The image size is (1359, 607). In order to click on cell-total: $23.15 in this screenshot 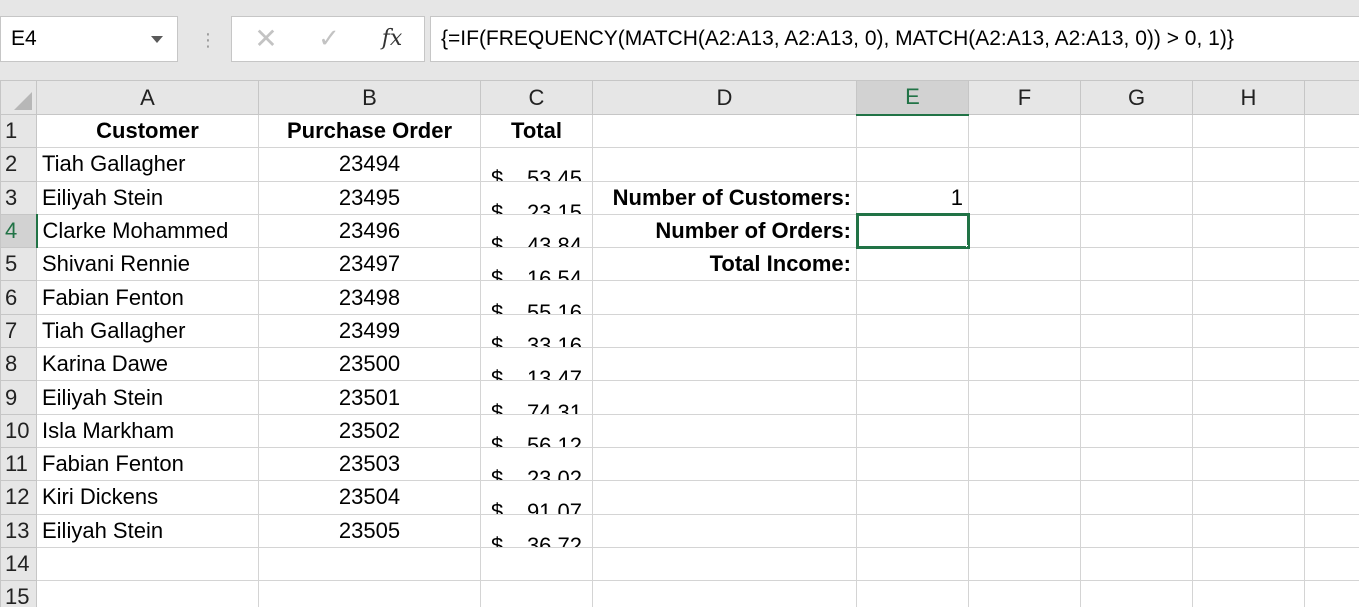, I will do `click(536, 197)`.